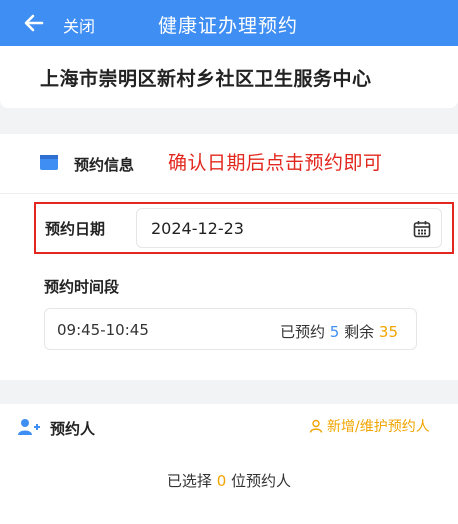 Image resolution: width=458 pixels, height=524 pixels. Describe the element at coordinates (378, 427) in the screenshot. I see `add-person-label: 新增/维护预约人` at that location.